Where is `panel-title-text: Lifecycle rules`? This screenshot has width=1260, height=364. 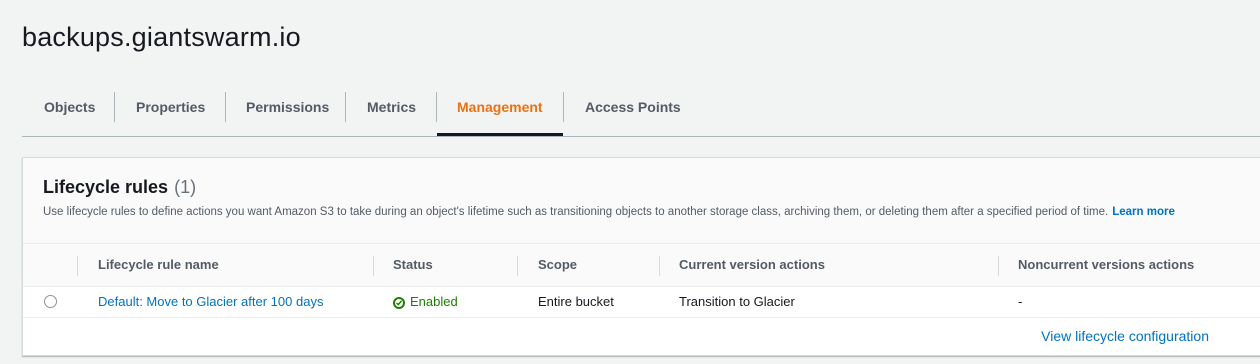
panel-title-text: Lifecycle rules is located at coordinates (106, 187).